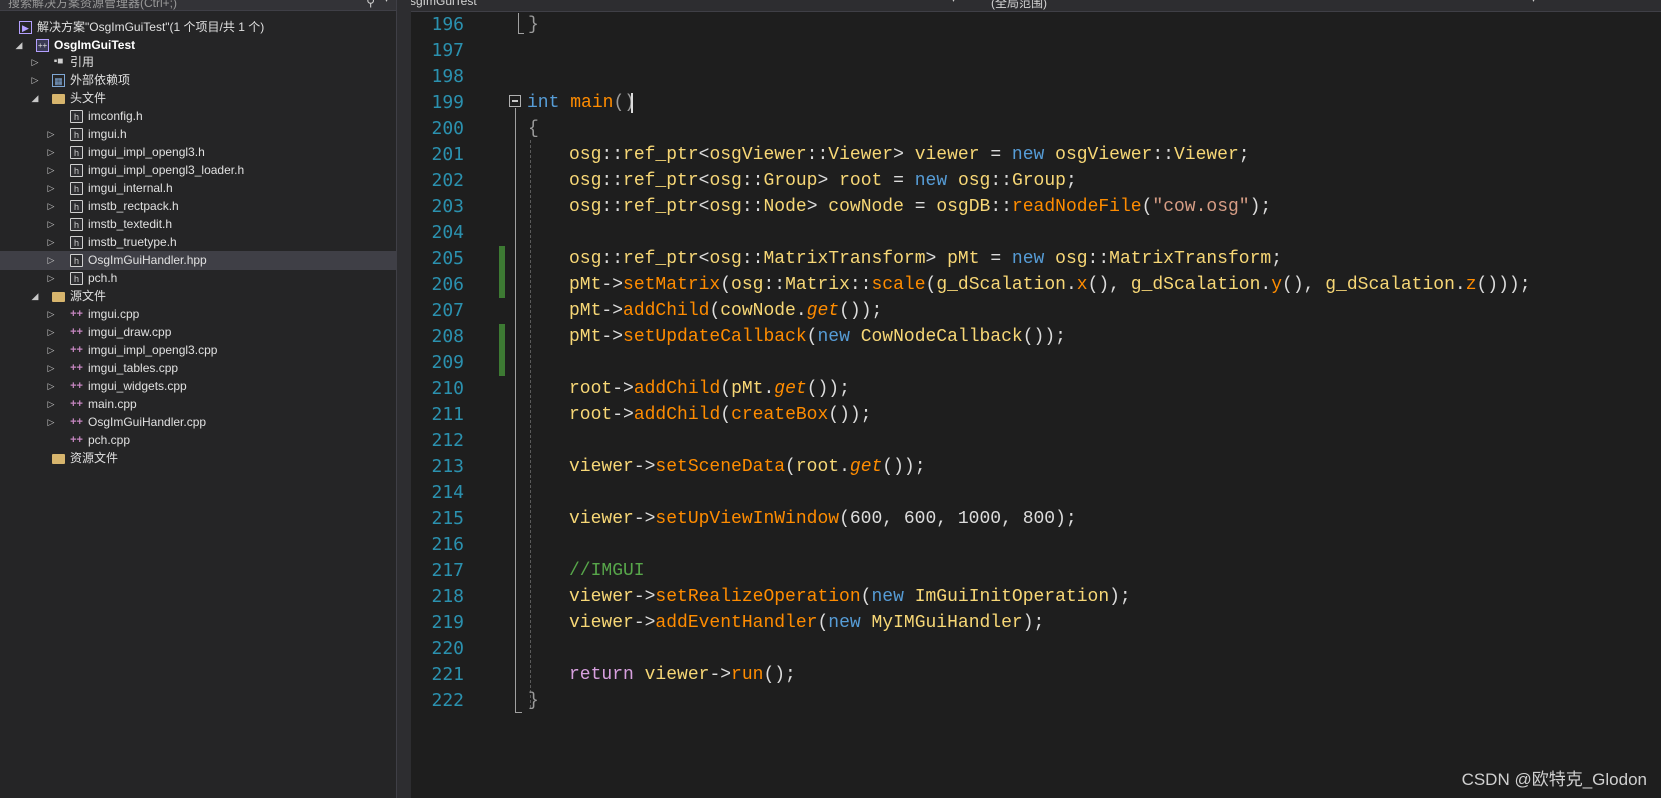 This screenshot has width=1661, height=798. What do you see at coordinates (198, 458) in the screenshot?
I see `tree-item-resources-folder: 资源文件` at bounding box center [198, 458].